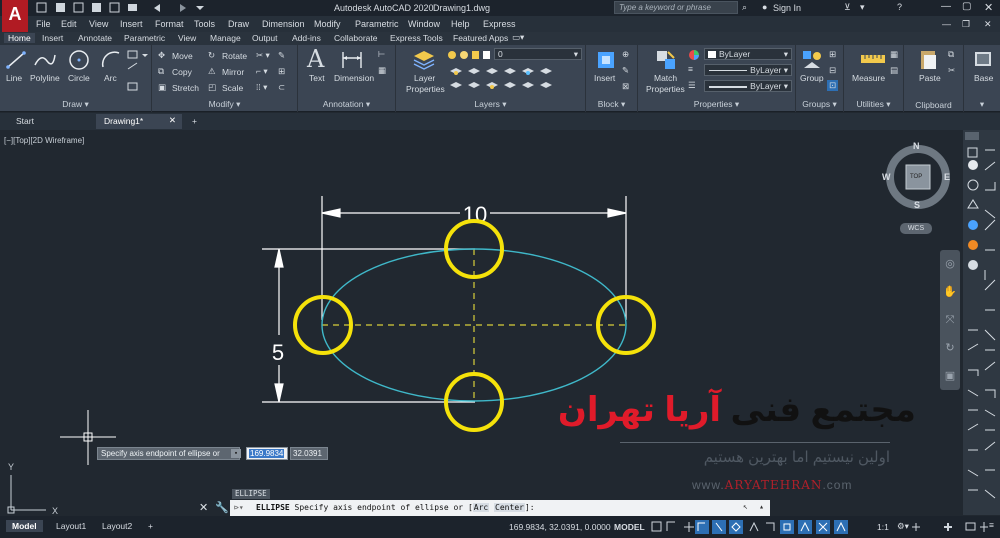 Image resolution: width=1000 pixels, height=538 pixels. Describe the element at coordinates (283, 24) in the screenshot. I see `menu-dimension: Dimension` at that location.